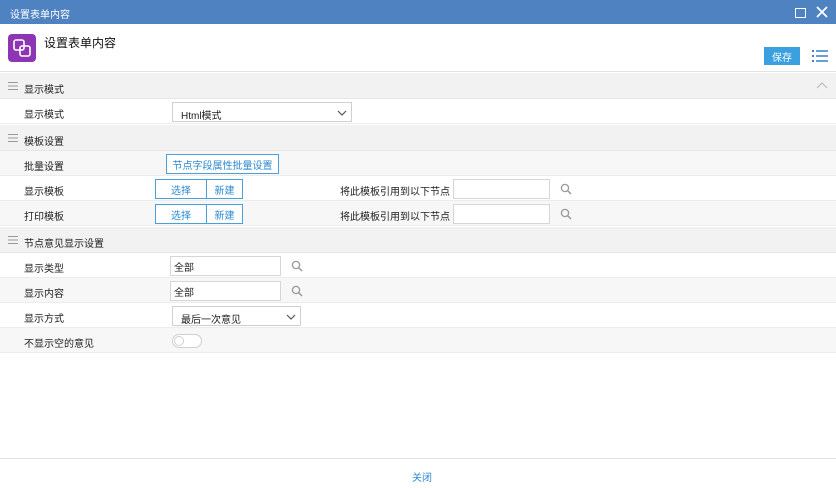  Describe the element at coordinates (44, 90) in the screenshot. I see `section-title: 显示模式` at that location.